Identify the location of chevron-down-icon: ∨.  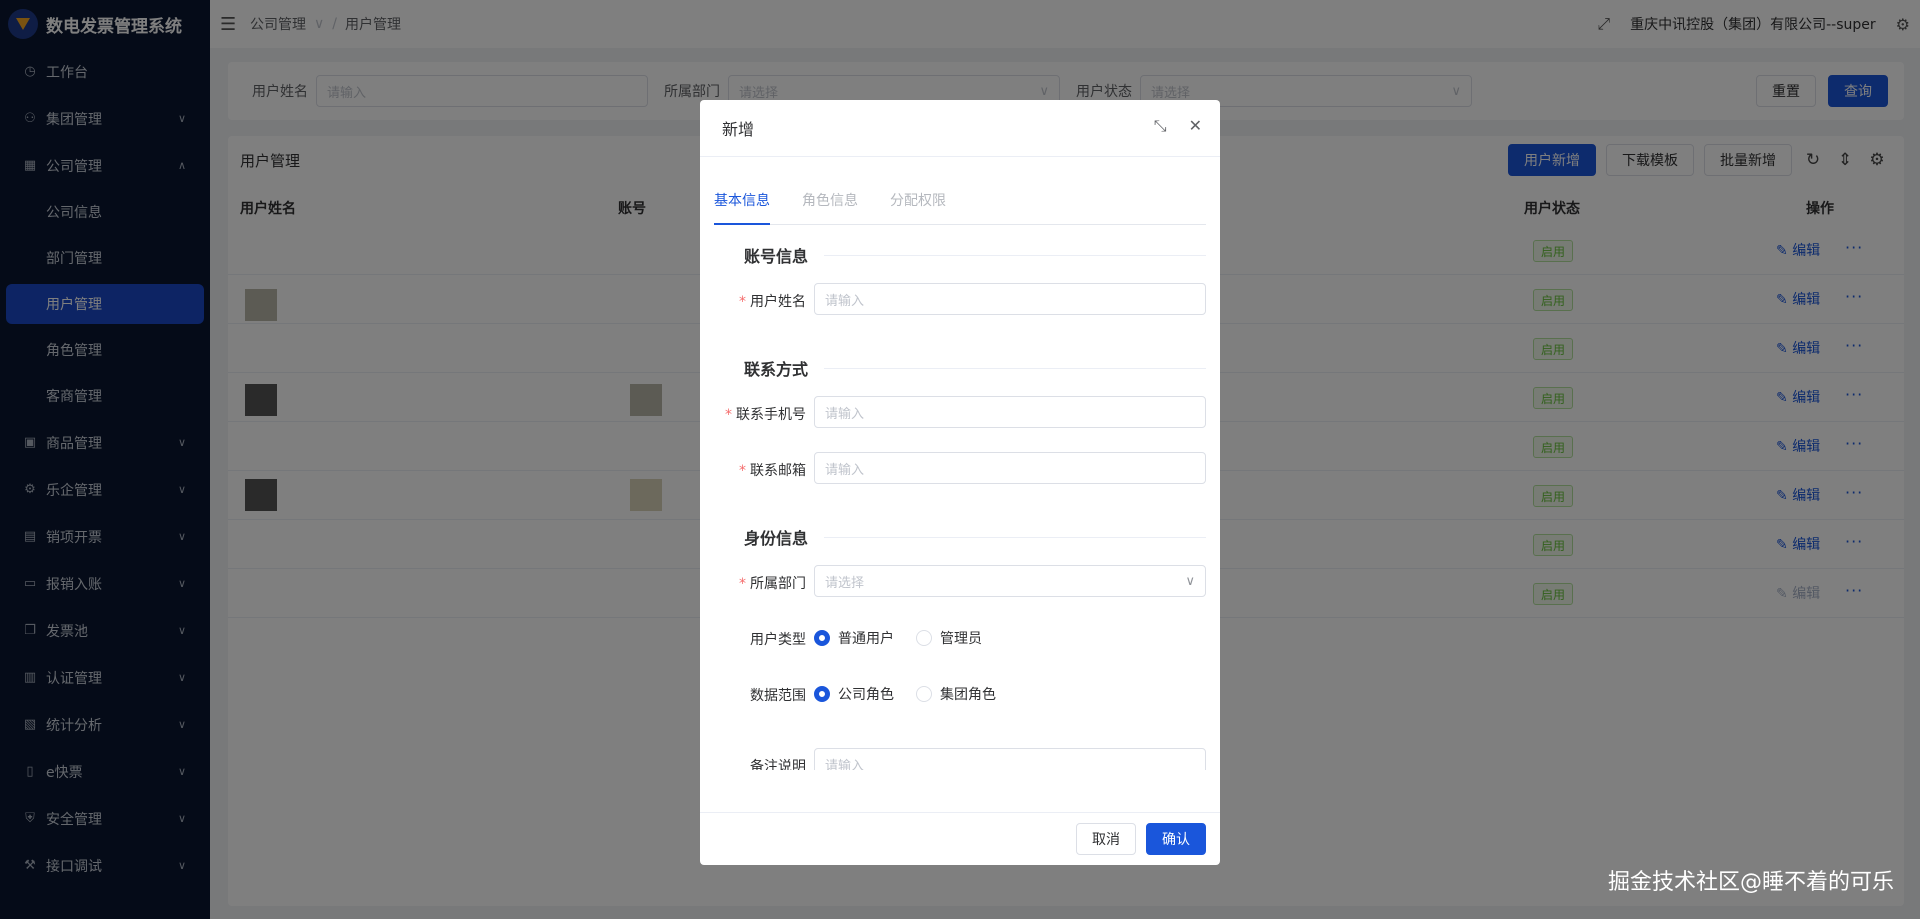
(1190, 581).